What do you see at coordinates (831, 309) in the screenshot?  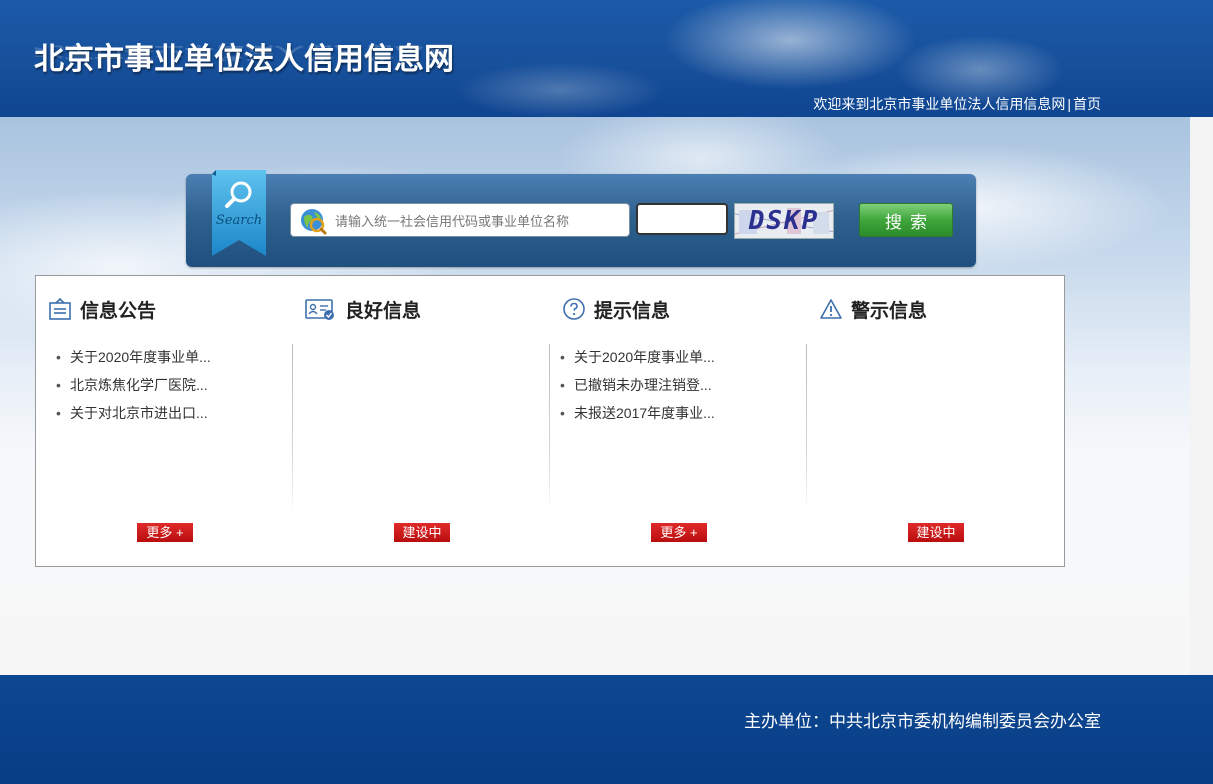 I see `warning-triangle-icon` at bounding box center [831, 309].